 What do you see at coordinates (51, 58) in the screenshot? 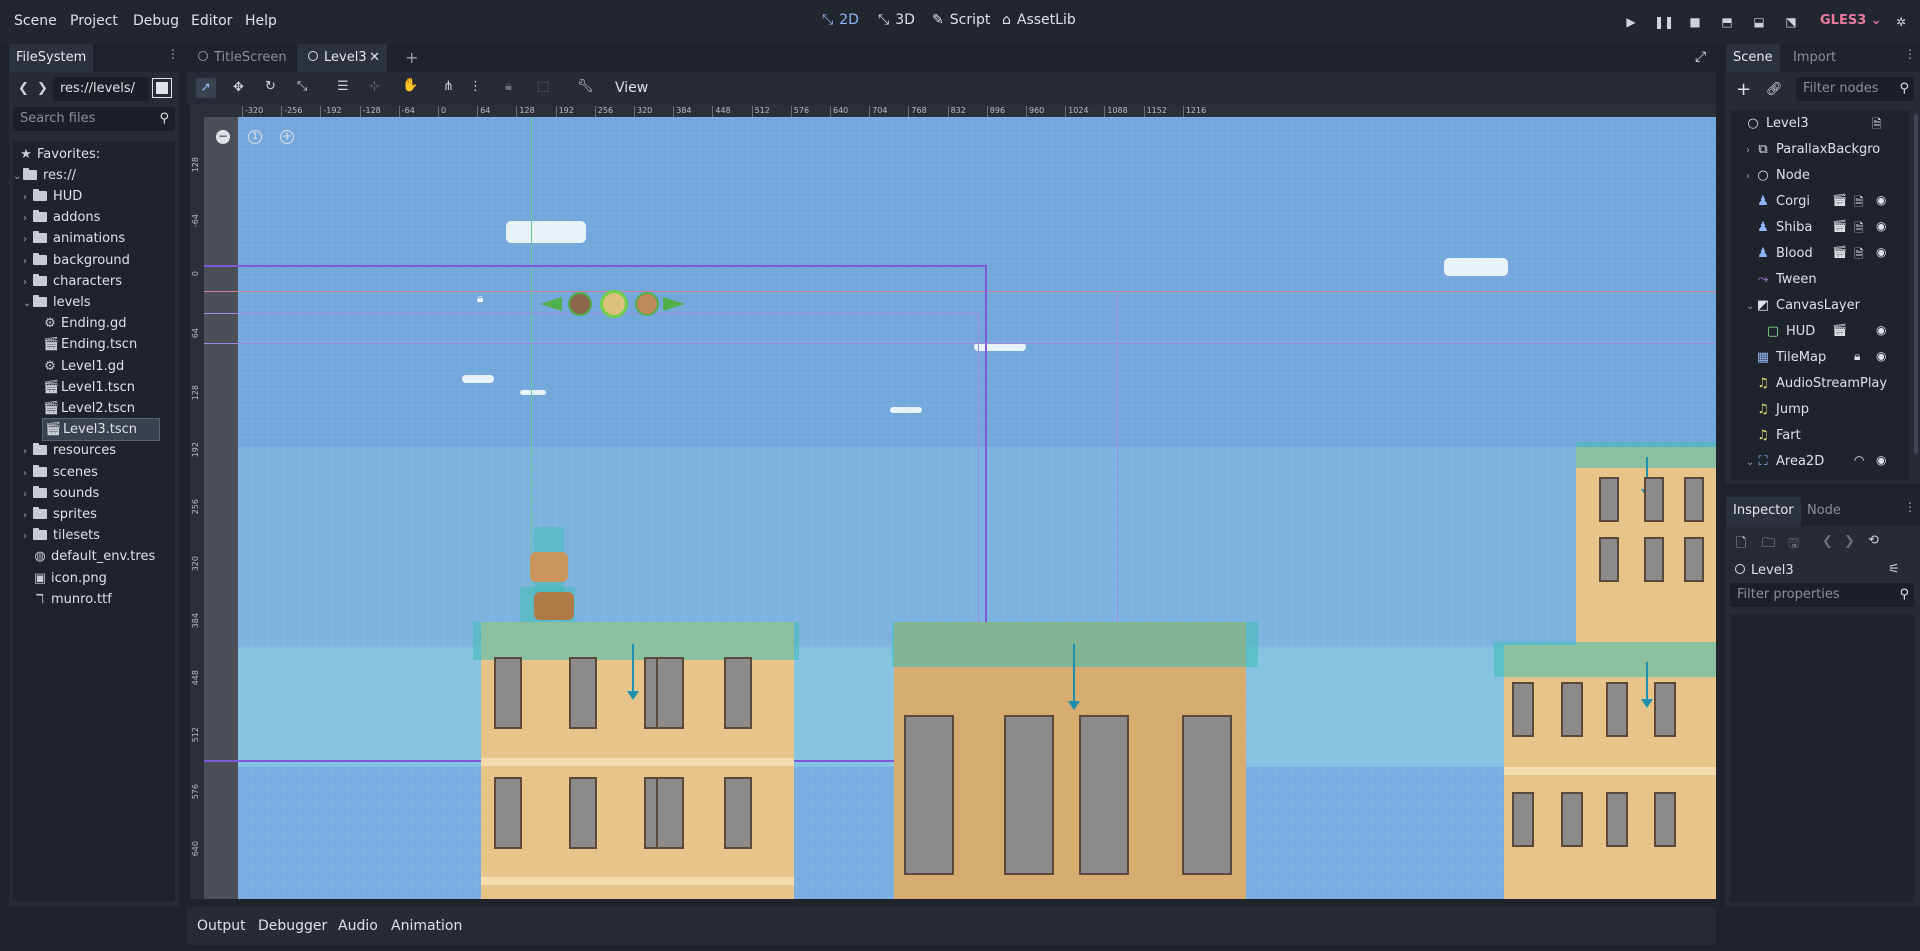
I see `tab-filesystem: FileSystem` at bounding box center [51, 58].